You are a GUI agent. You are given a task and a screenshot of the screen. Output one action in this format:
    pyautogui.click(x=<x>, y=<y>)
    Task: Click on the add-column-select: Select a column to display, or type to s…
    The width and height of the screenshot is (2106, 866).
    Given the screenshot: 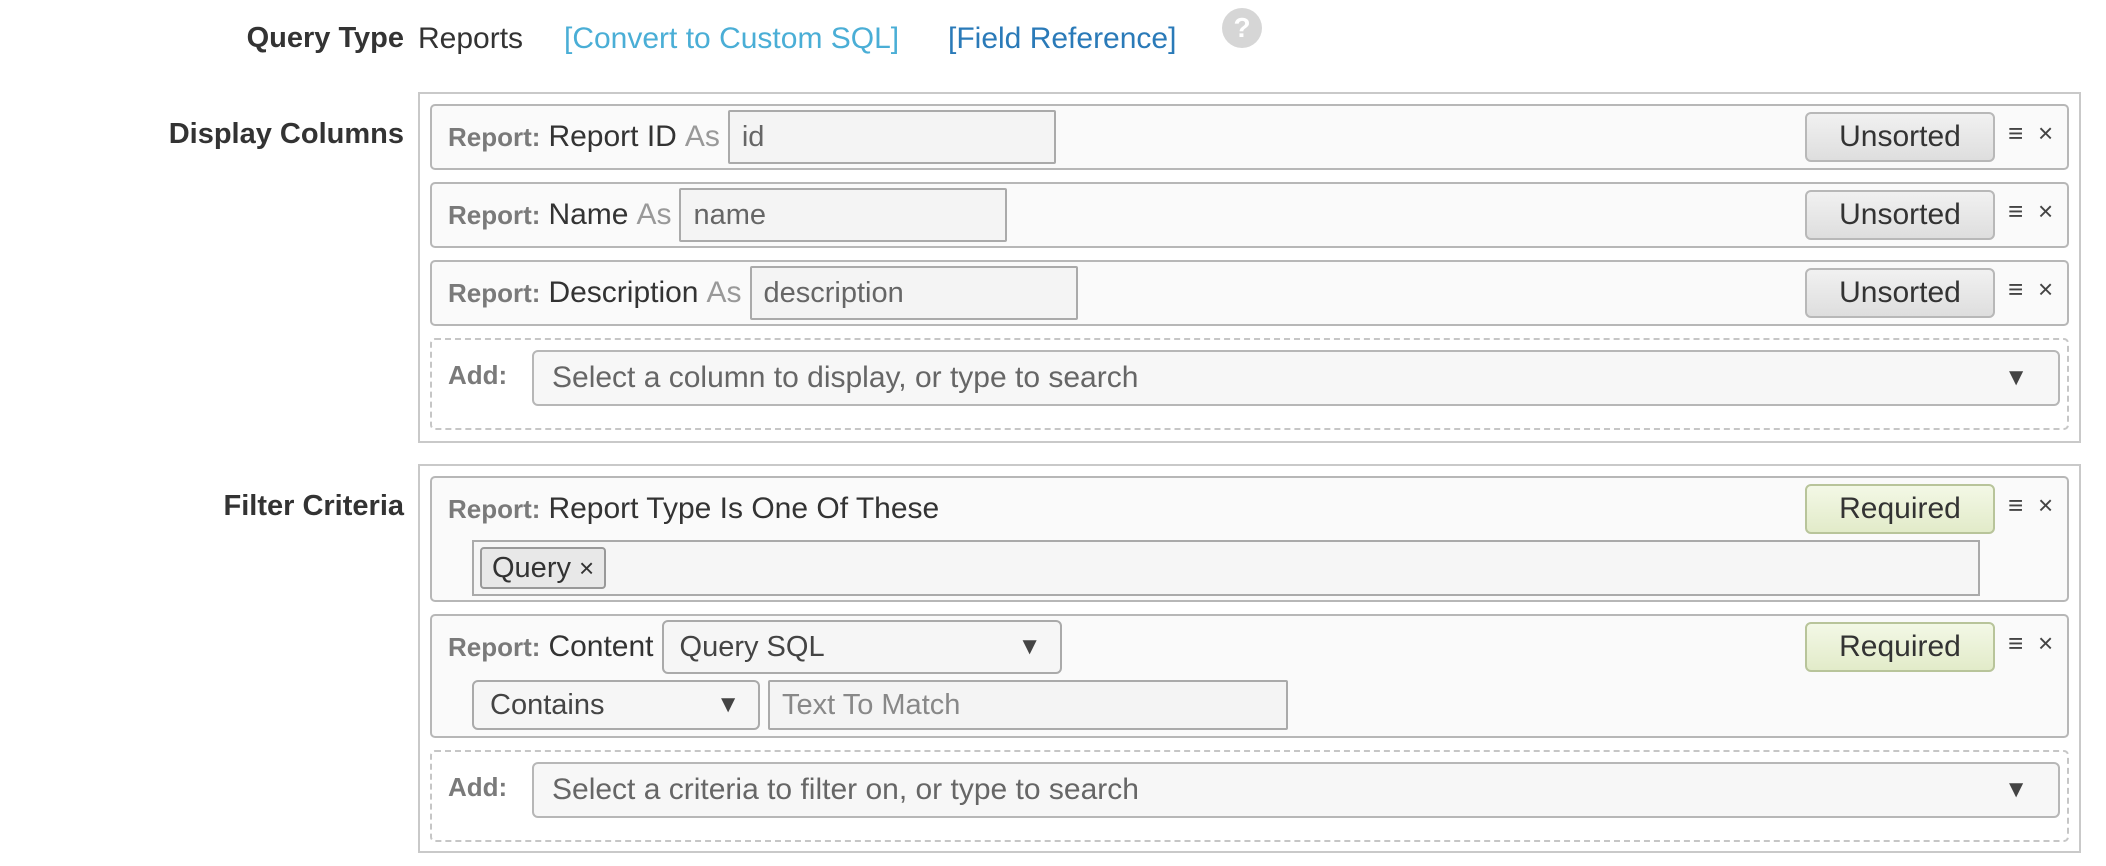 What is the action you would take?
    pyautogui.click(x=1296, y=378)
    